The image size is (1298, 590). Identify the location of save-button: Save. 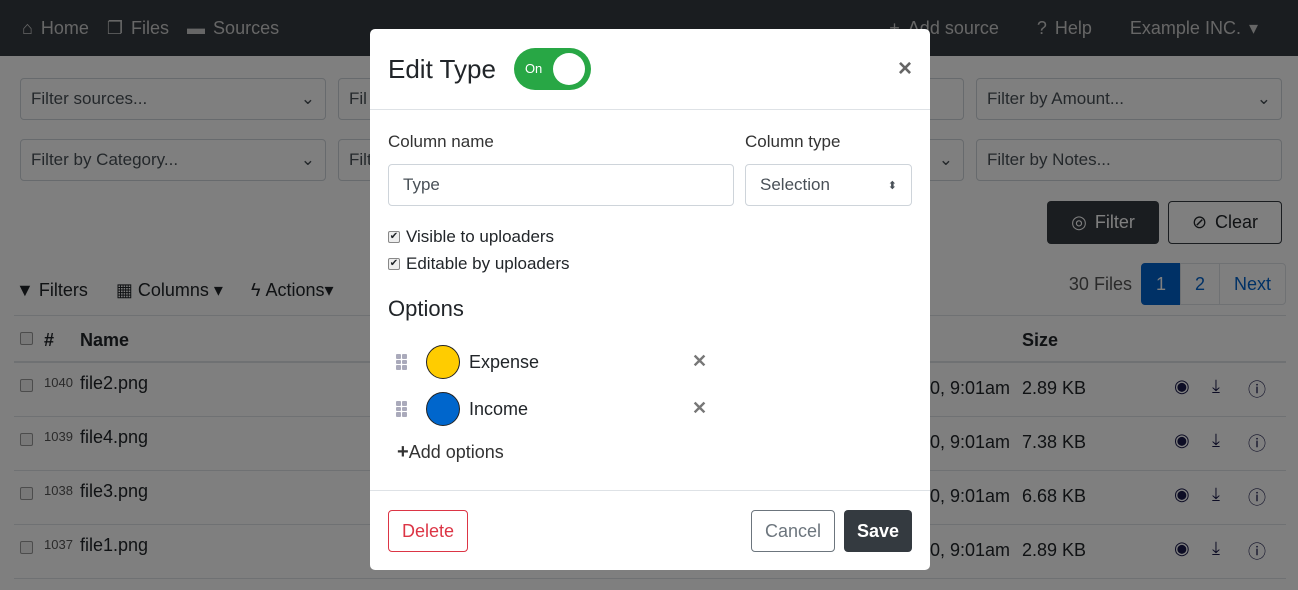
(878, 531).